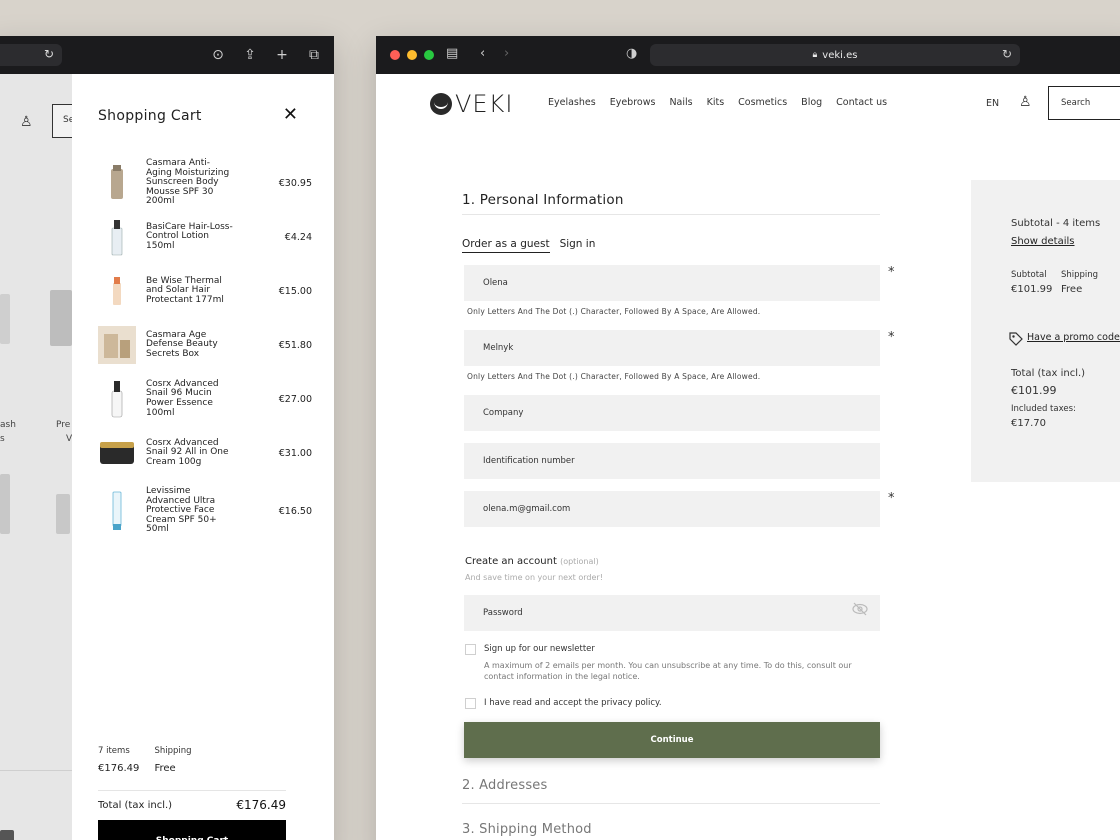  Describe the element at coordinates (298, 237) in the screenshot. I see `cart-item-price: €4.24` at that location.